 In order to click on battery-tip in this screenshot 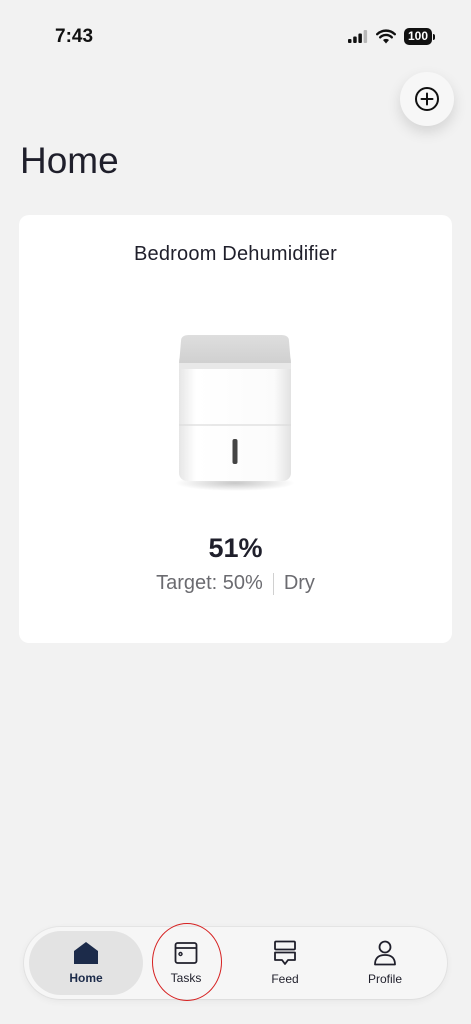, I will do `click(434, 36)`.